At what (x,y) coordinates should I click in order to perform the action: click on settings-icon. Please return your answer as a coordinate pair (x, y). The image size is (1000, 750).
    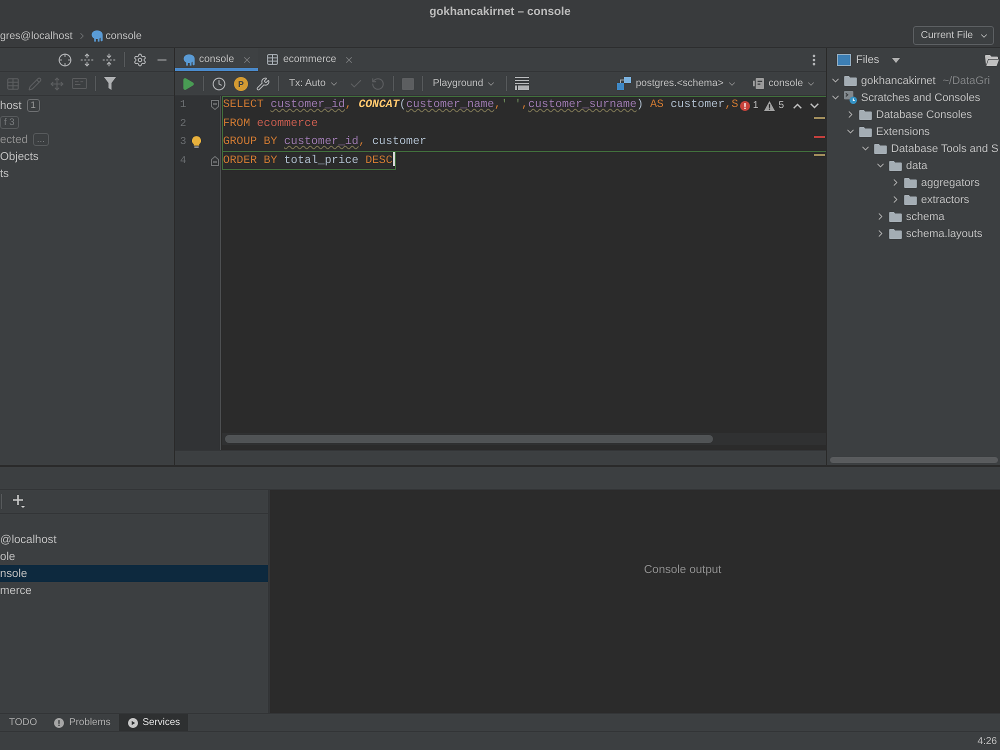
    Looking at the image, I should click on (140, 59).